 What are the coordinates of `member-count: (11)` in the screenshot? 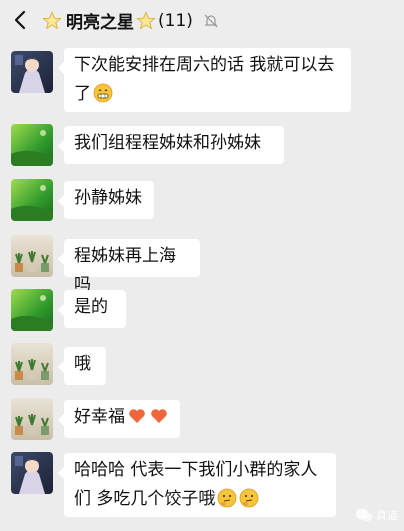 It's located at (175, 20).